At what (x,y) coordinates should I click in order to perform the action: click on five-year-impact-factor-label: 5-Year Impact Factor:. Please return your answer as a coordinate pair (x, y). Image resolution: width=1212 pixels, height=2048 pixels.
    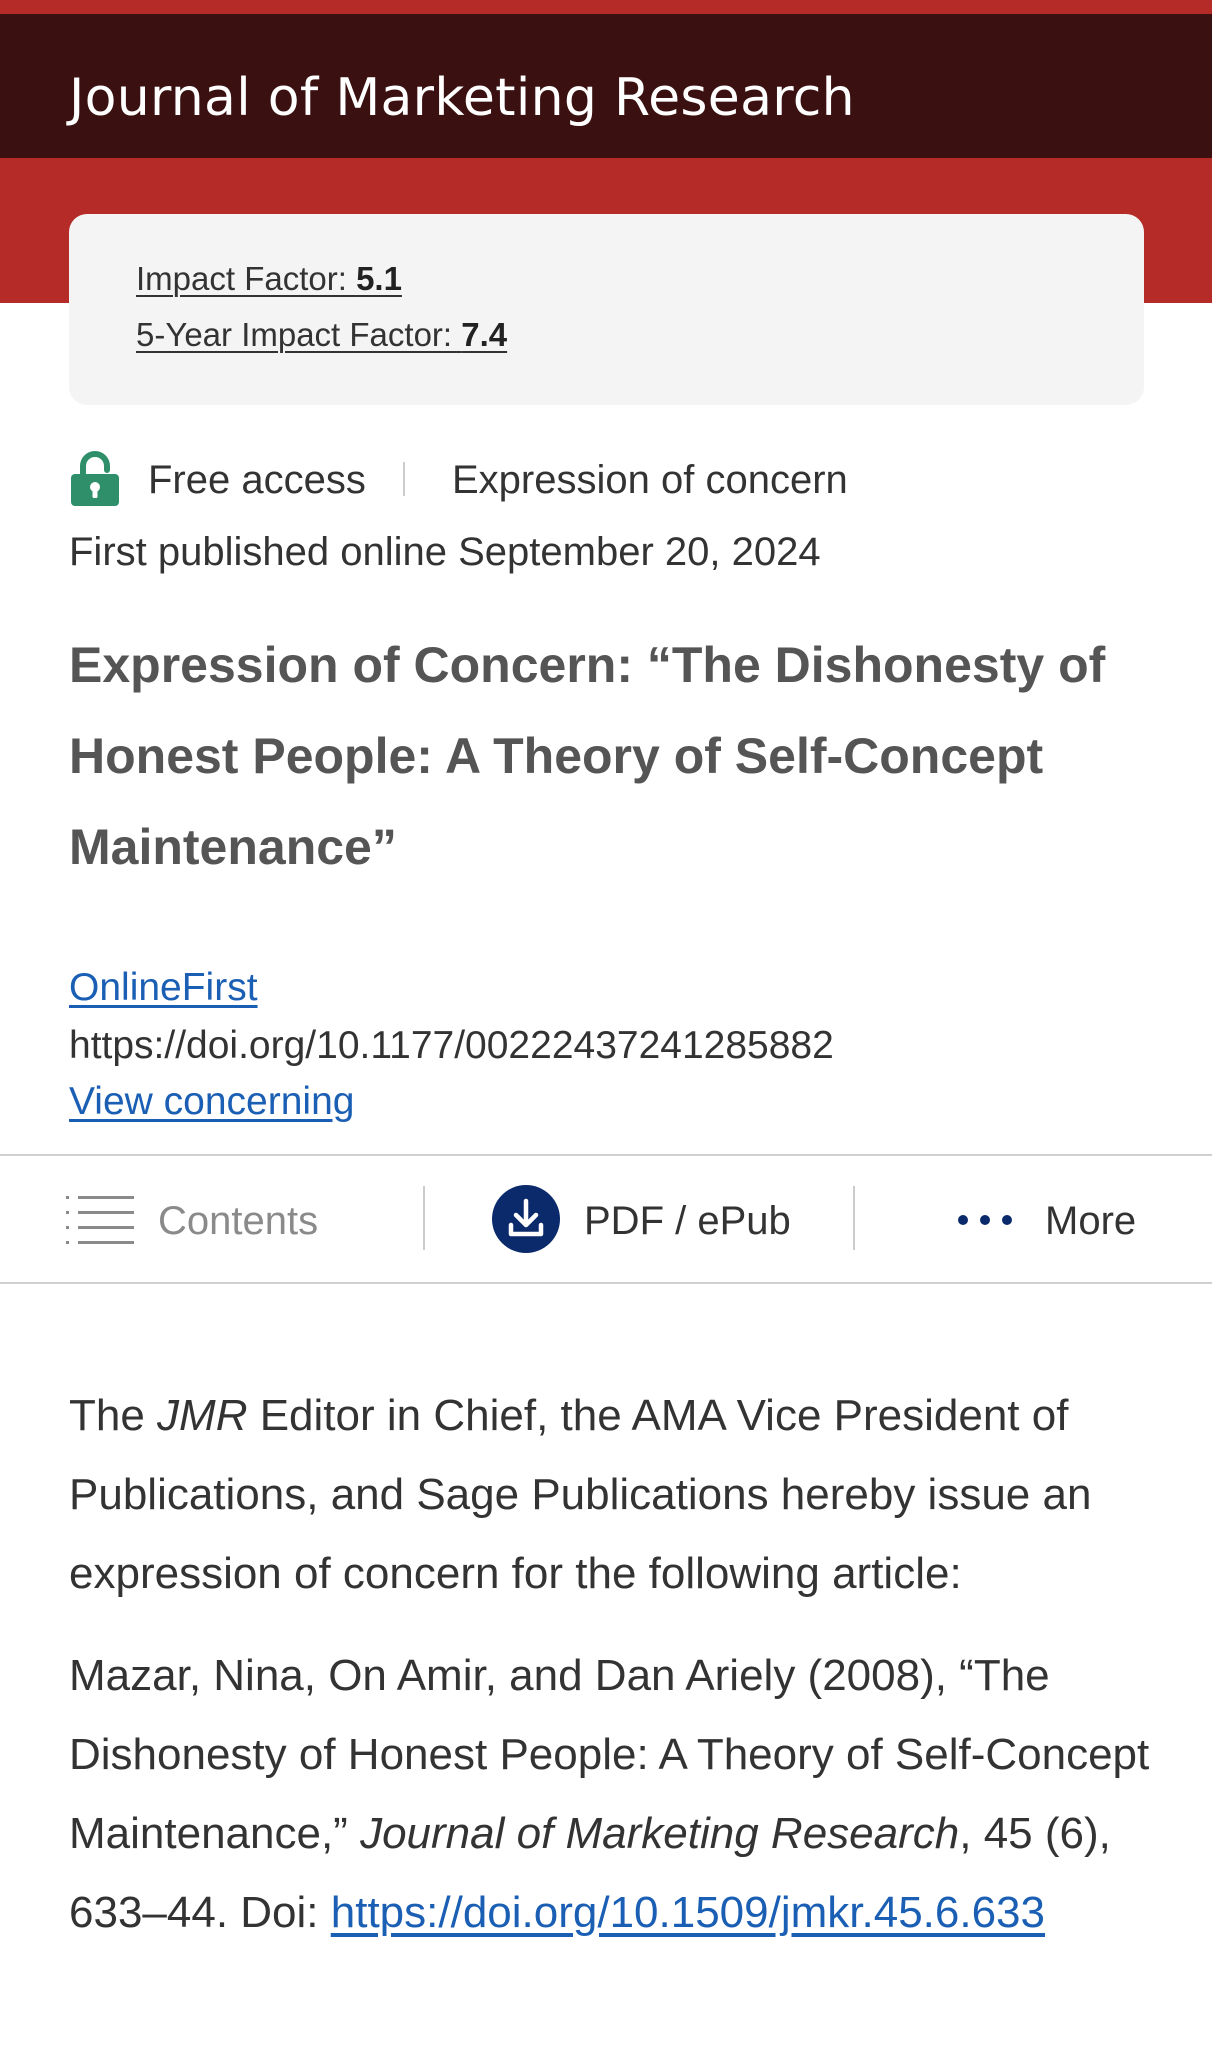
    Looking at the image, I should click on (299, 334).